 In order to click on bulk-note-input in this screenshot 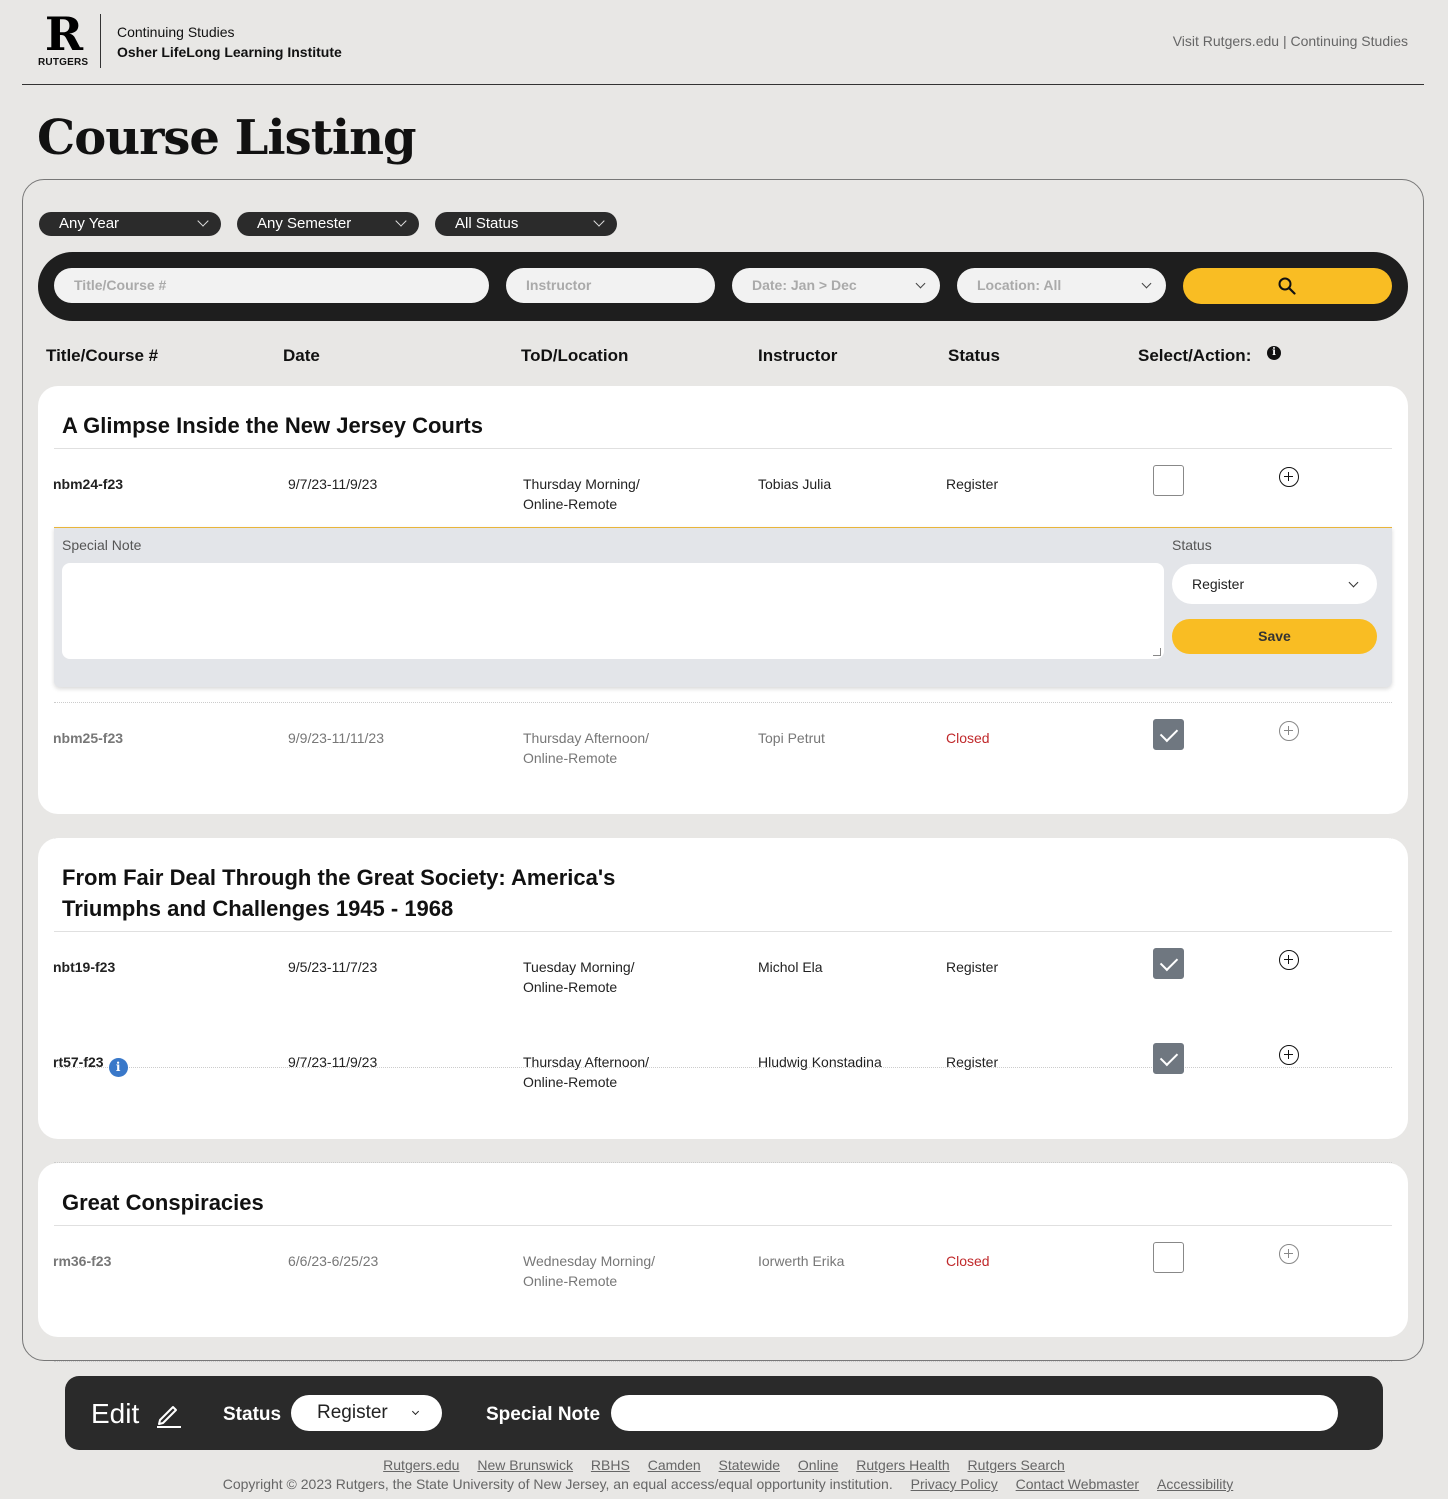, I will do `click(974, 1413)`.